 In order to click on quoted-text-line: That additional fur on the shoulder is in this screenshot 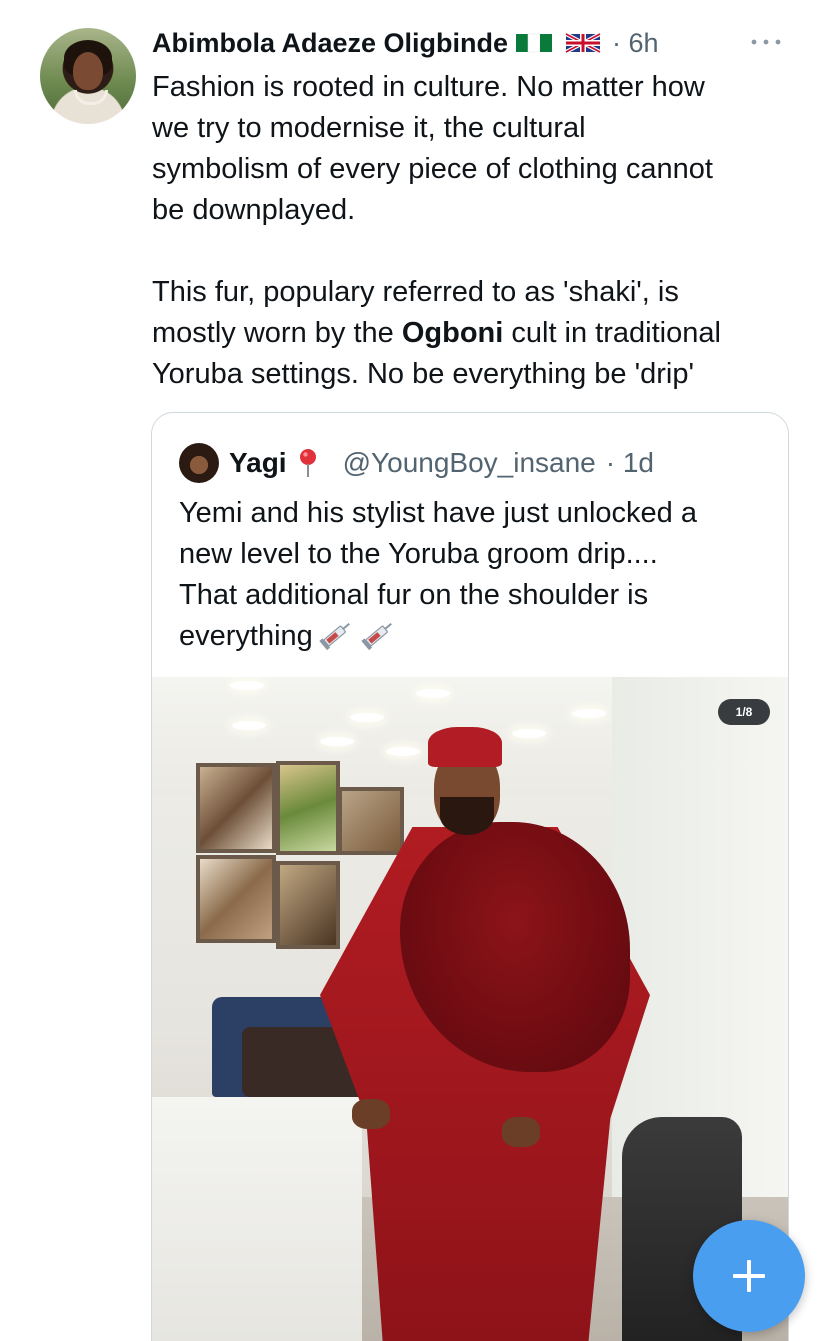, I will do `click(414, 595)`.